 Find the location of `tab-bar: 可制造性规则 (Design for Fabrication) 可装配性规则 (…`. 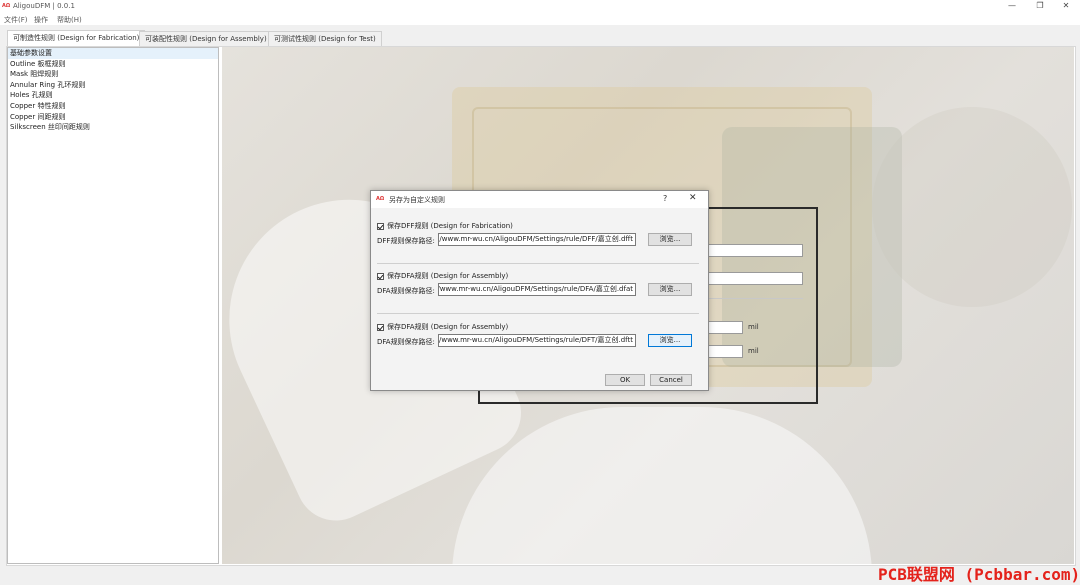

tab-bar: 可制造性规则 (Design for Fabrication) 可装配性规则 (… is located at coordinates (540, 38).